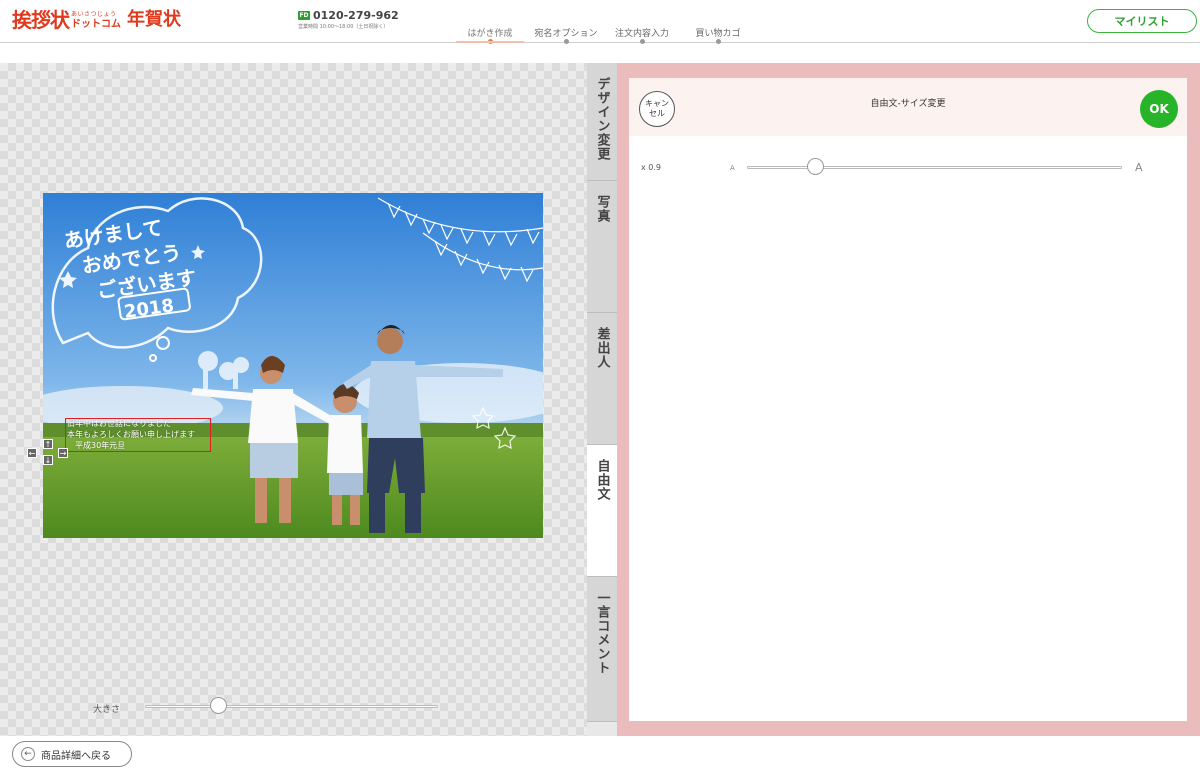  What do you see at coordinates (651, 167) in the screenshot?
I see `scale-value: x 0.9` at bounding box center [651, 167].